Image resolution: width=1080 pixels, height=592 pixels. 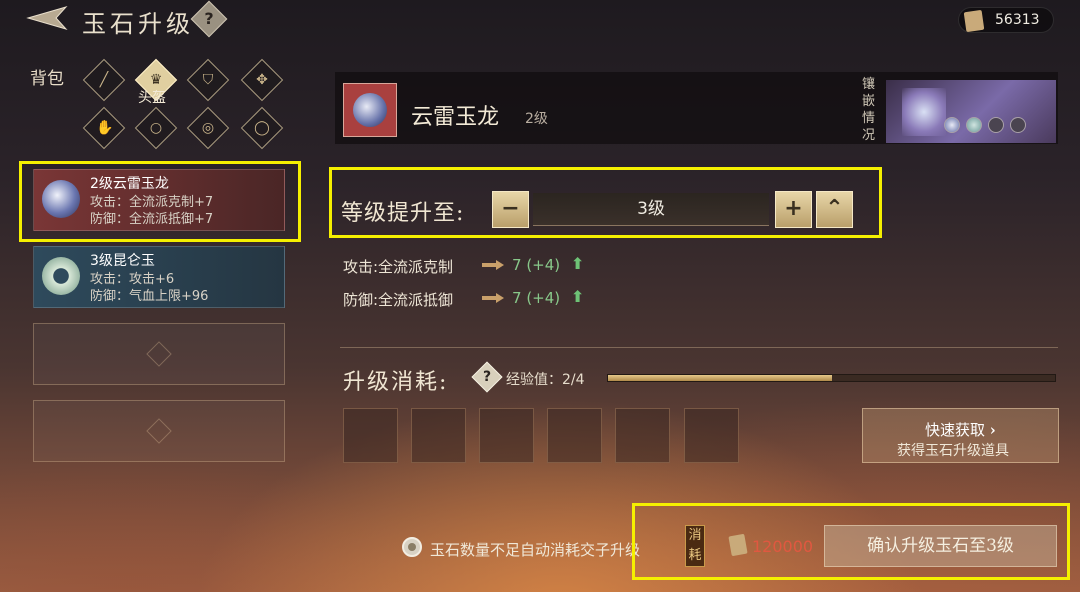 What do you see at coordinates (720, 378) in the screenshot?
I see `exp-progress-fill` at bounding box center [720, 378].